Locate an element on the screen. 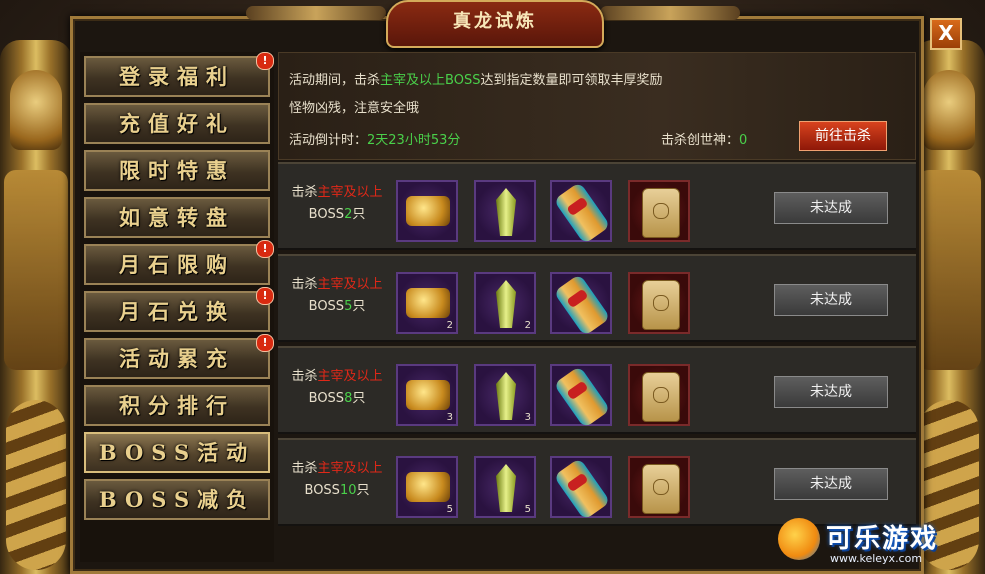 The height and width of the screenshot is (574, 985). watermark-url: www.keleyx.com is located at coordinates (876, 558).